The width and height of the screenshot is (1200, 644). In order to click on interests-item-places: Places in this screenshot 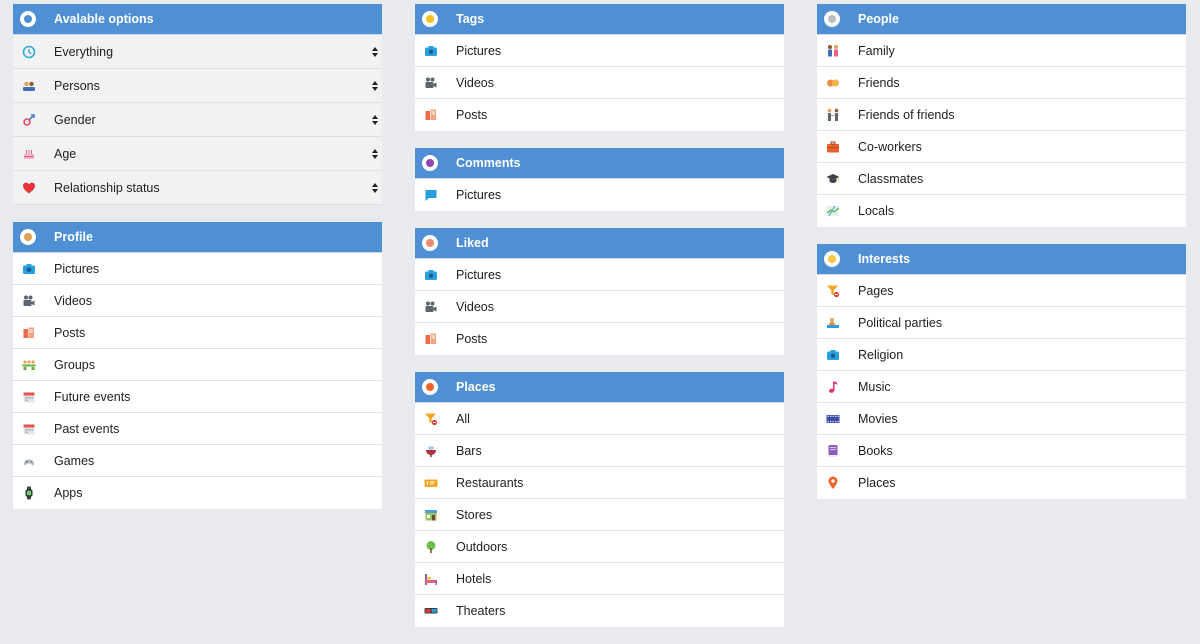, I will do `click(1001, 483)`.